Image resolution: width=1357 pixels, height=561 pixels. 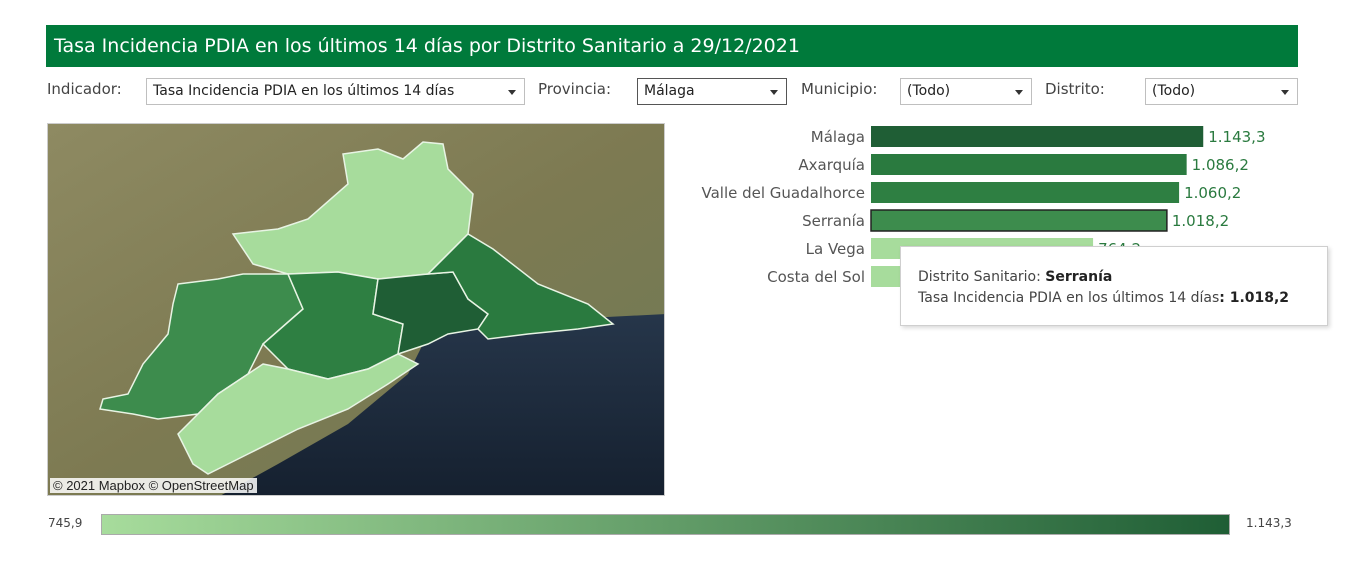 I want to click on municipio-select: (Todo), so click(x=966, y=91).